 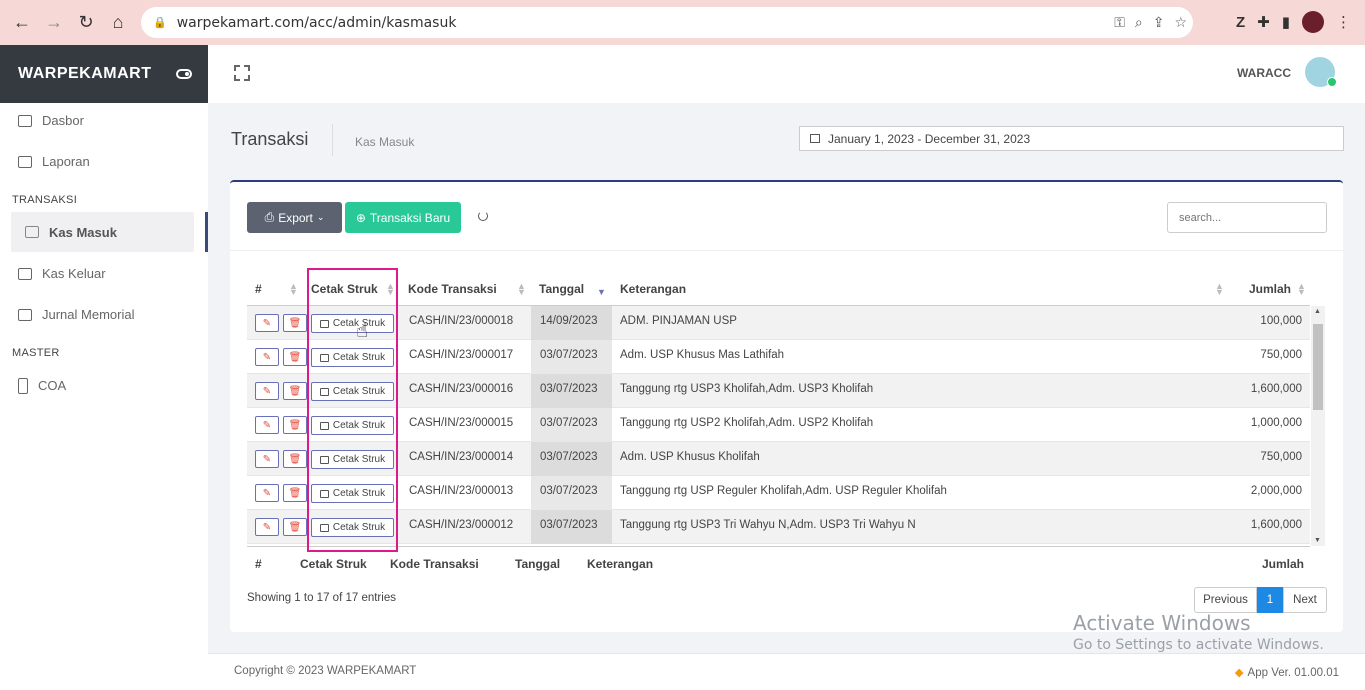 What do you see at coordinates (434, 564) in the screenshot?
I see `foot-header-kode: Kode Transaksi` at bounding box center [434, 564].